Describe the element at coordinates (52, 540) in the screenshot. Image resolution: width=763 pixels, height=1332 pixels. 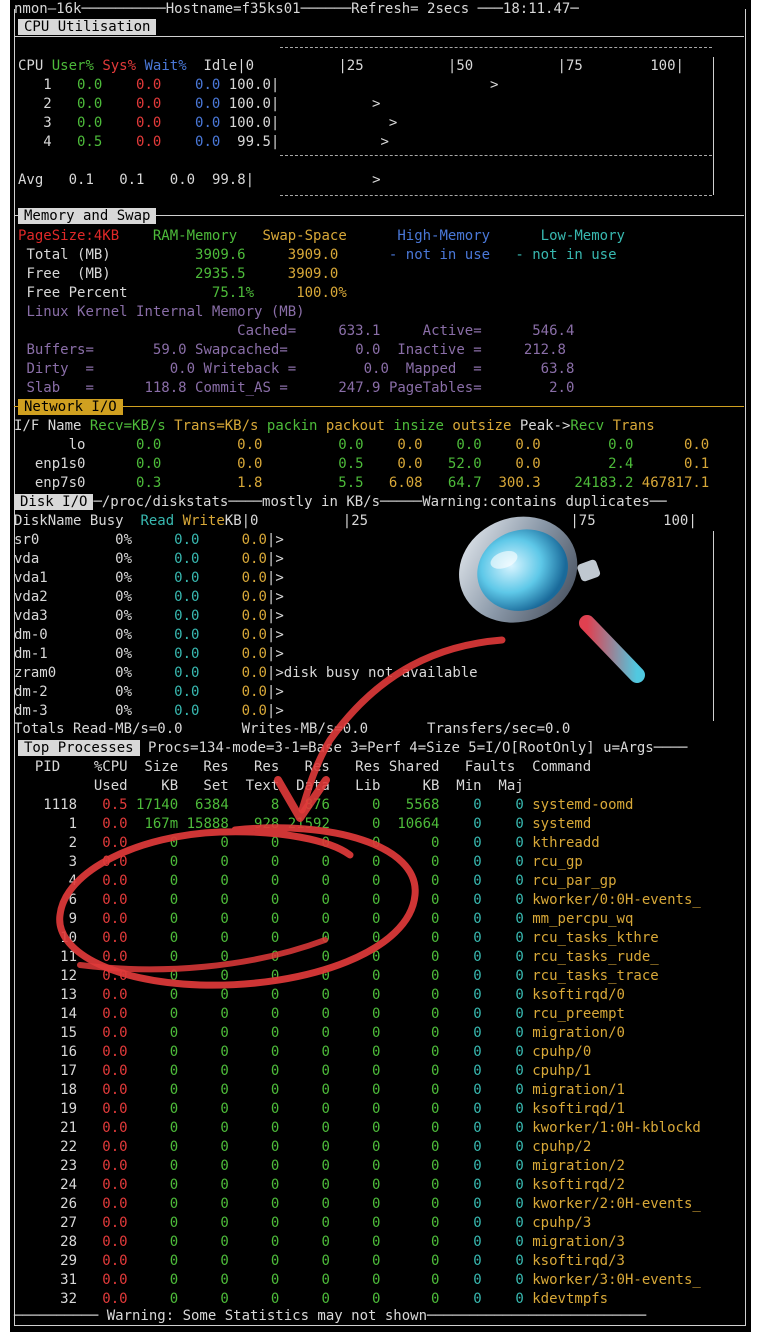
I see `disk-name: sr0` at that location.